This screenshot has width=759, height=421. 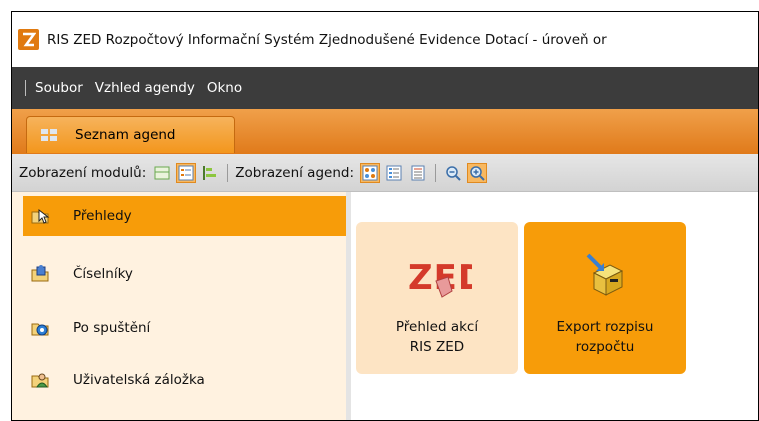 I want to click on agendas-view-label: Zobrazení agend:, so click(x=294, y=172).